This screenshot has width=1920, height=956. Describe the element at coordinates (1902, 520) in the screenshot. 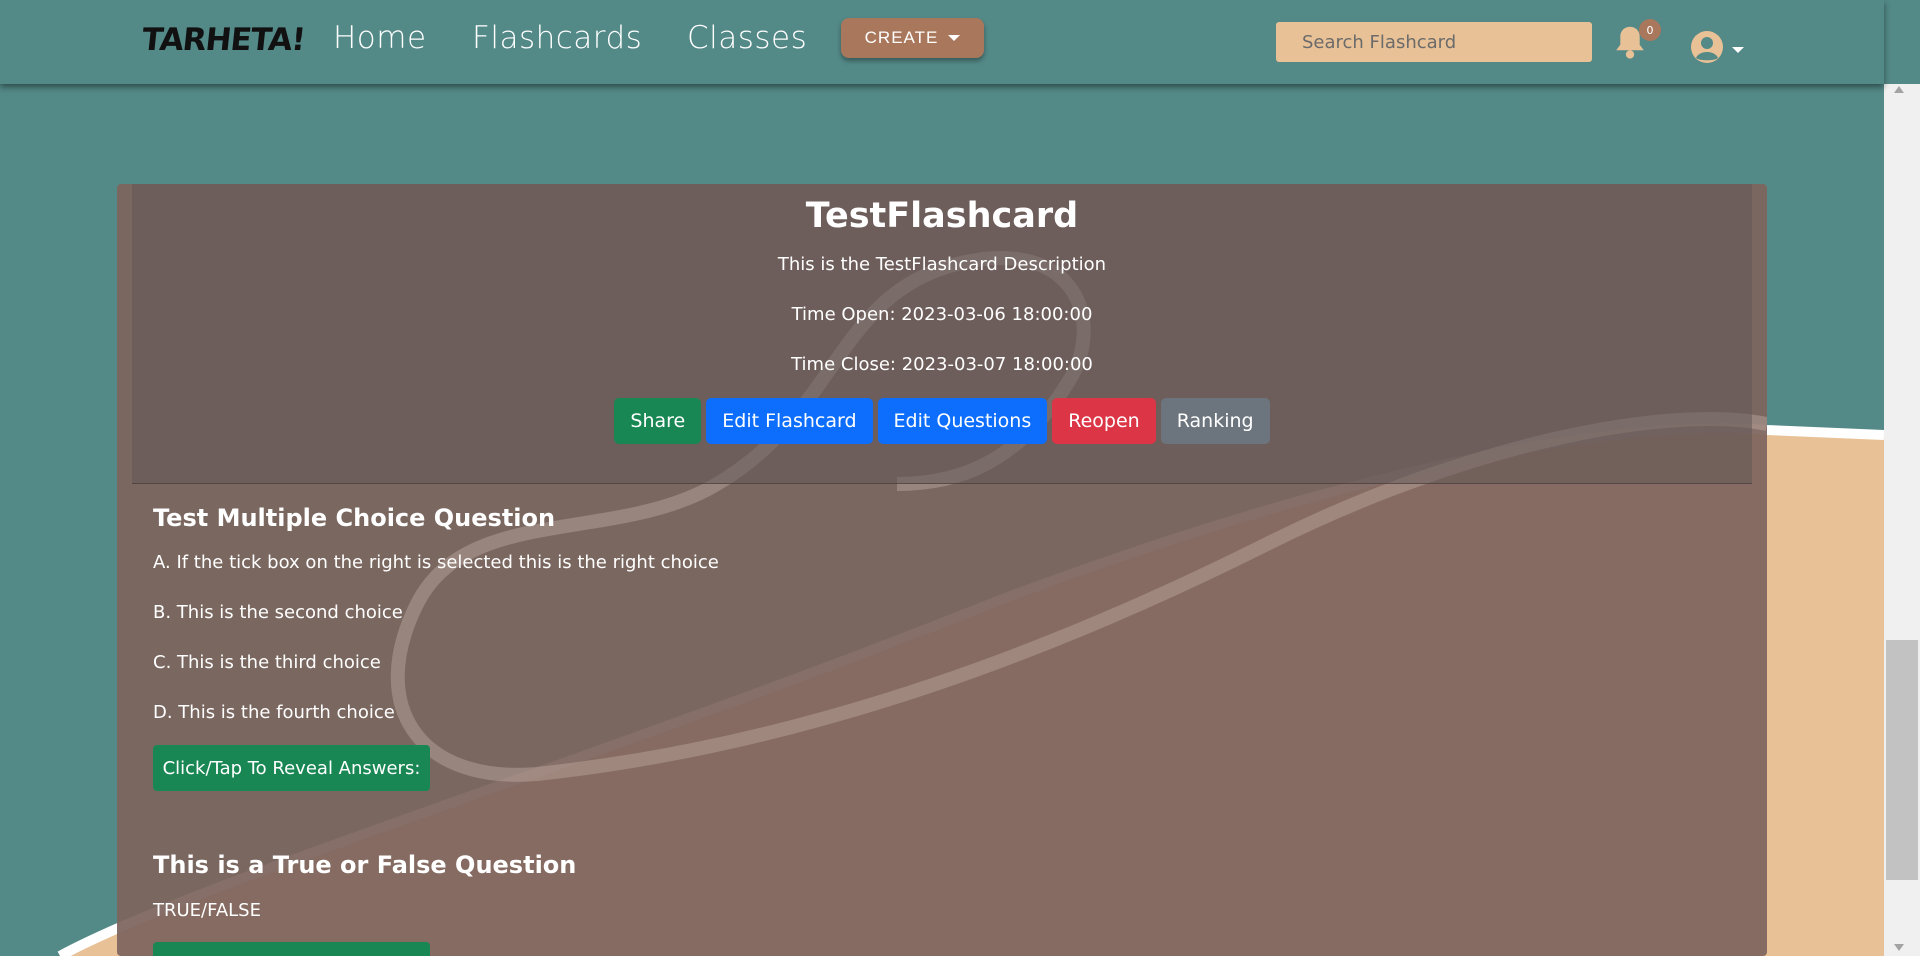

I see `page-scrollbar` at that location.